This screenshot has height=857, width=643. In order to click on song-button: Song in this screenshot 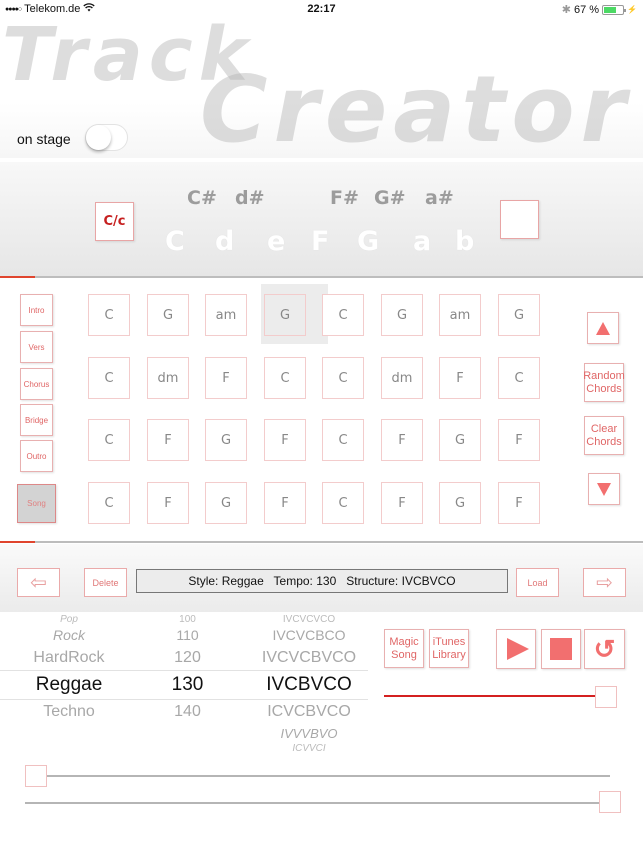, I will do `click(36, 503)`.